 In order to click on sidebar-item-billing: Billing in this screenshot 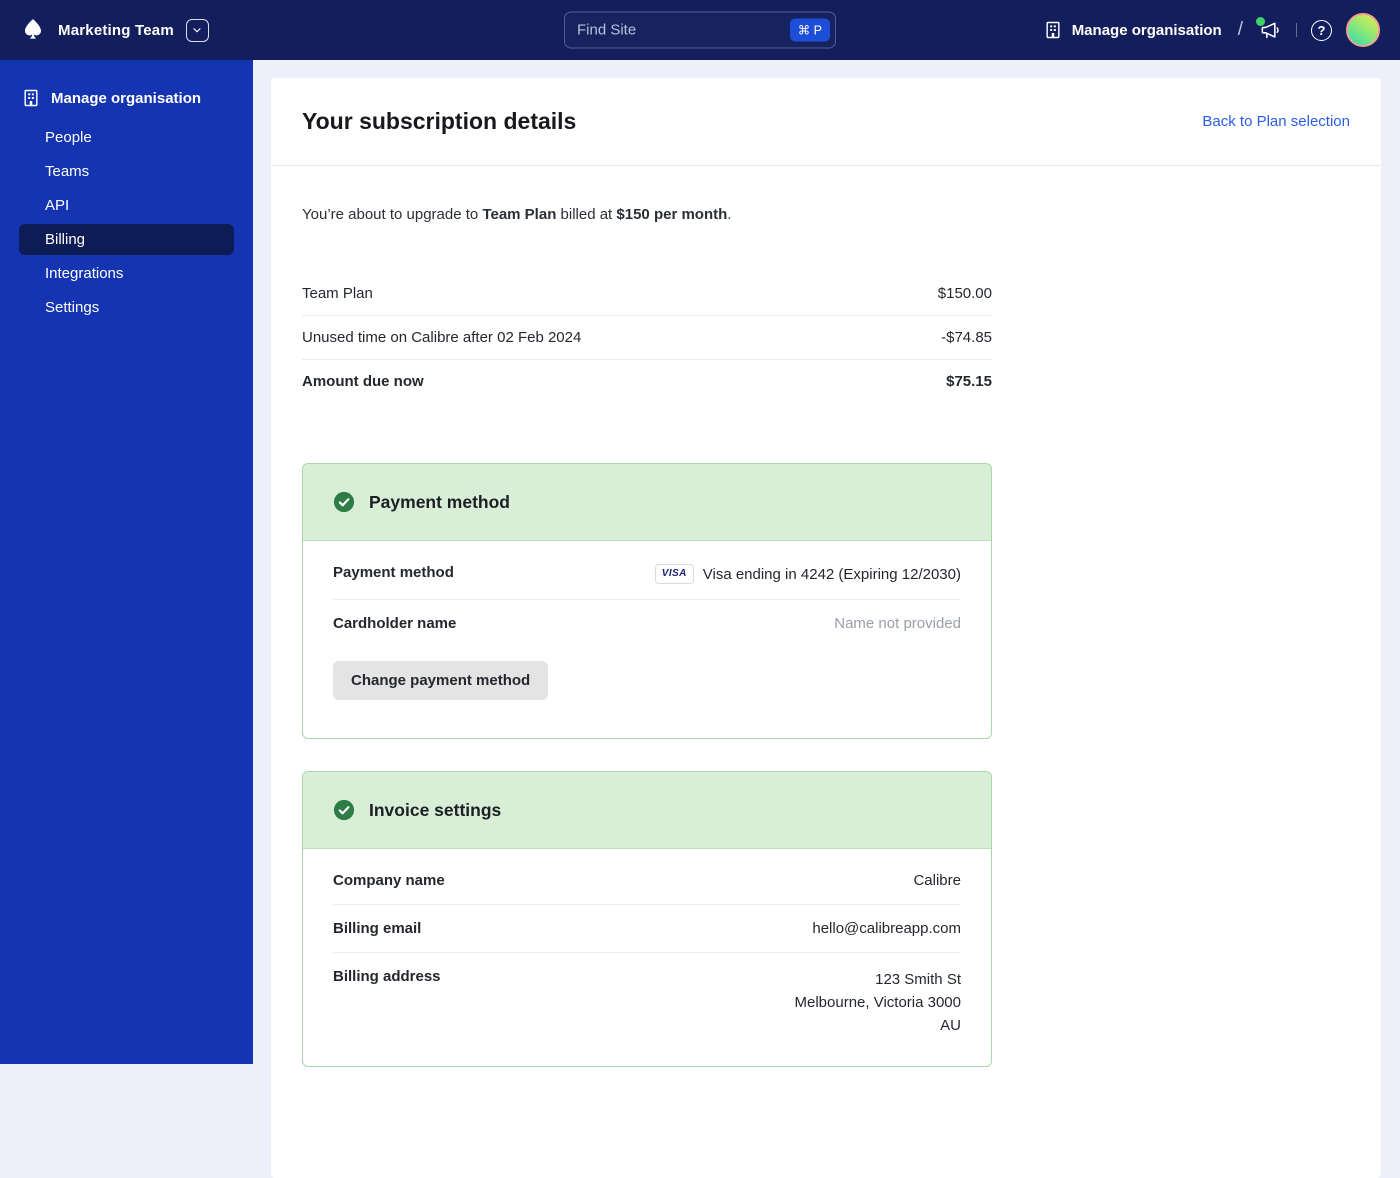, I will do `click(126, 239)`.